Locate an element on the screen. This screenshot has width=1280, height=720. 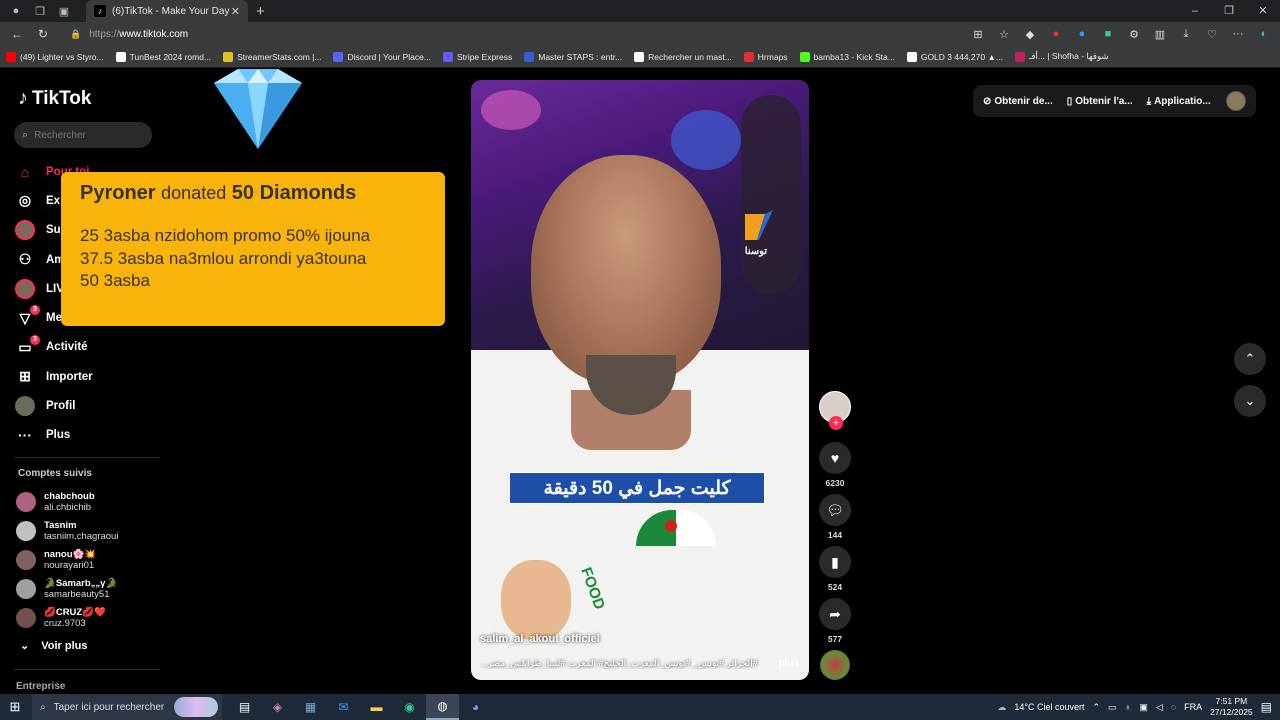
comment-action: 💬︎ 144 is located at coordinates (835, 518).